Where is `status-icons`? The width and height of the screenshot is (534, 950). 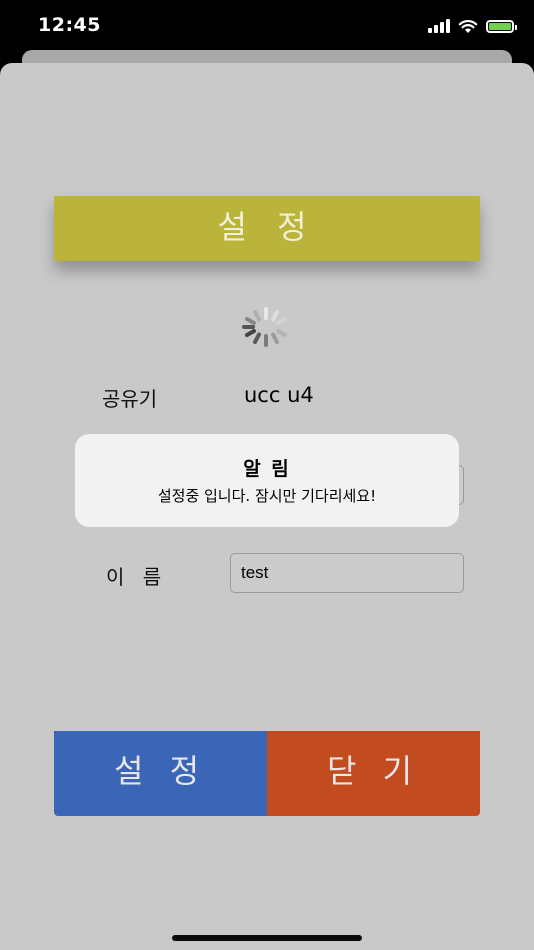 status-icons is located at coordinates (472, 26).